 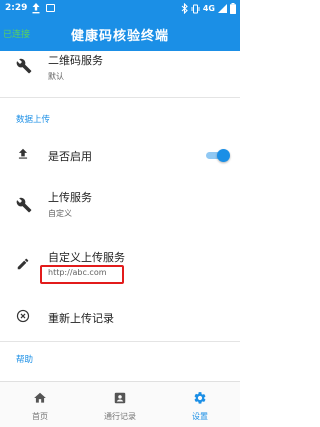 I want to click on id-card-icon, so click(x=120, y=398).